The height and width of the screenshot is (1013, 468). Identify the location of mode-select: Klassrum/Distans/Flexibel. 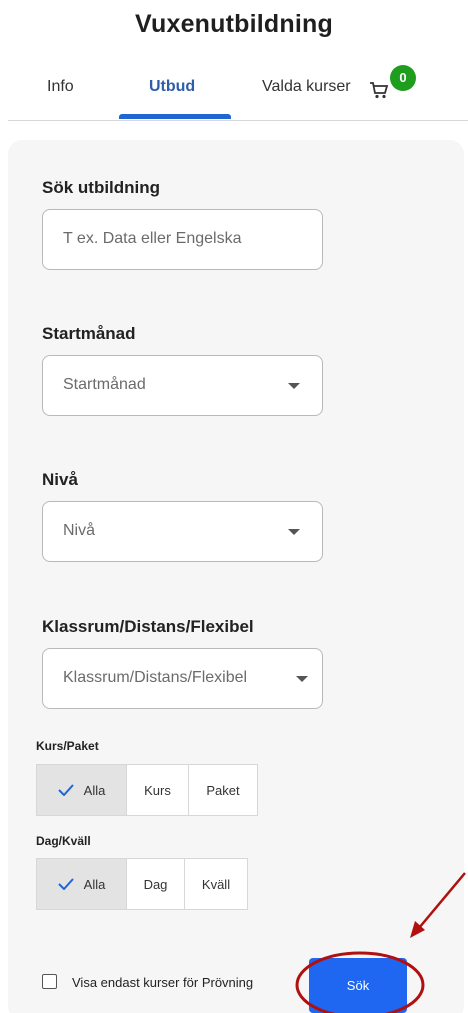
(182, 678).